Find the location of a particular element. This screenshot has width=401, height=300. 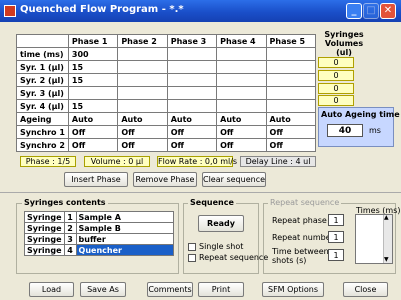

maximize-button: □ is located at coordinates (371, 11).